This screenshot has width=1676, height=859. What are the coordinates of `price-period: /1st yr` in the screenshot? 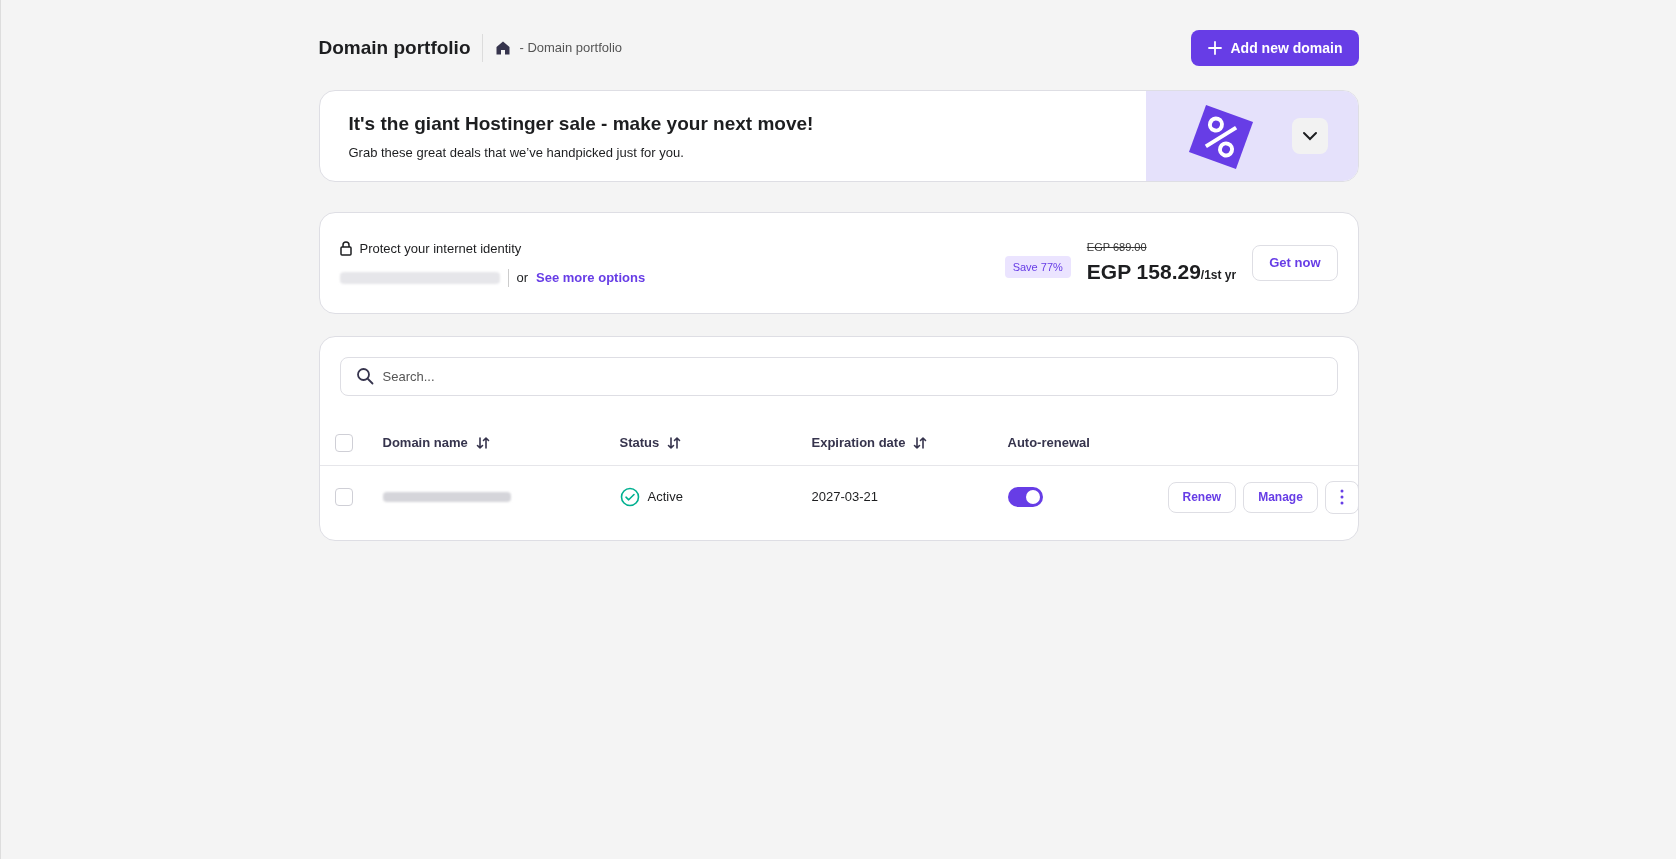 It's located at (1218, 275).